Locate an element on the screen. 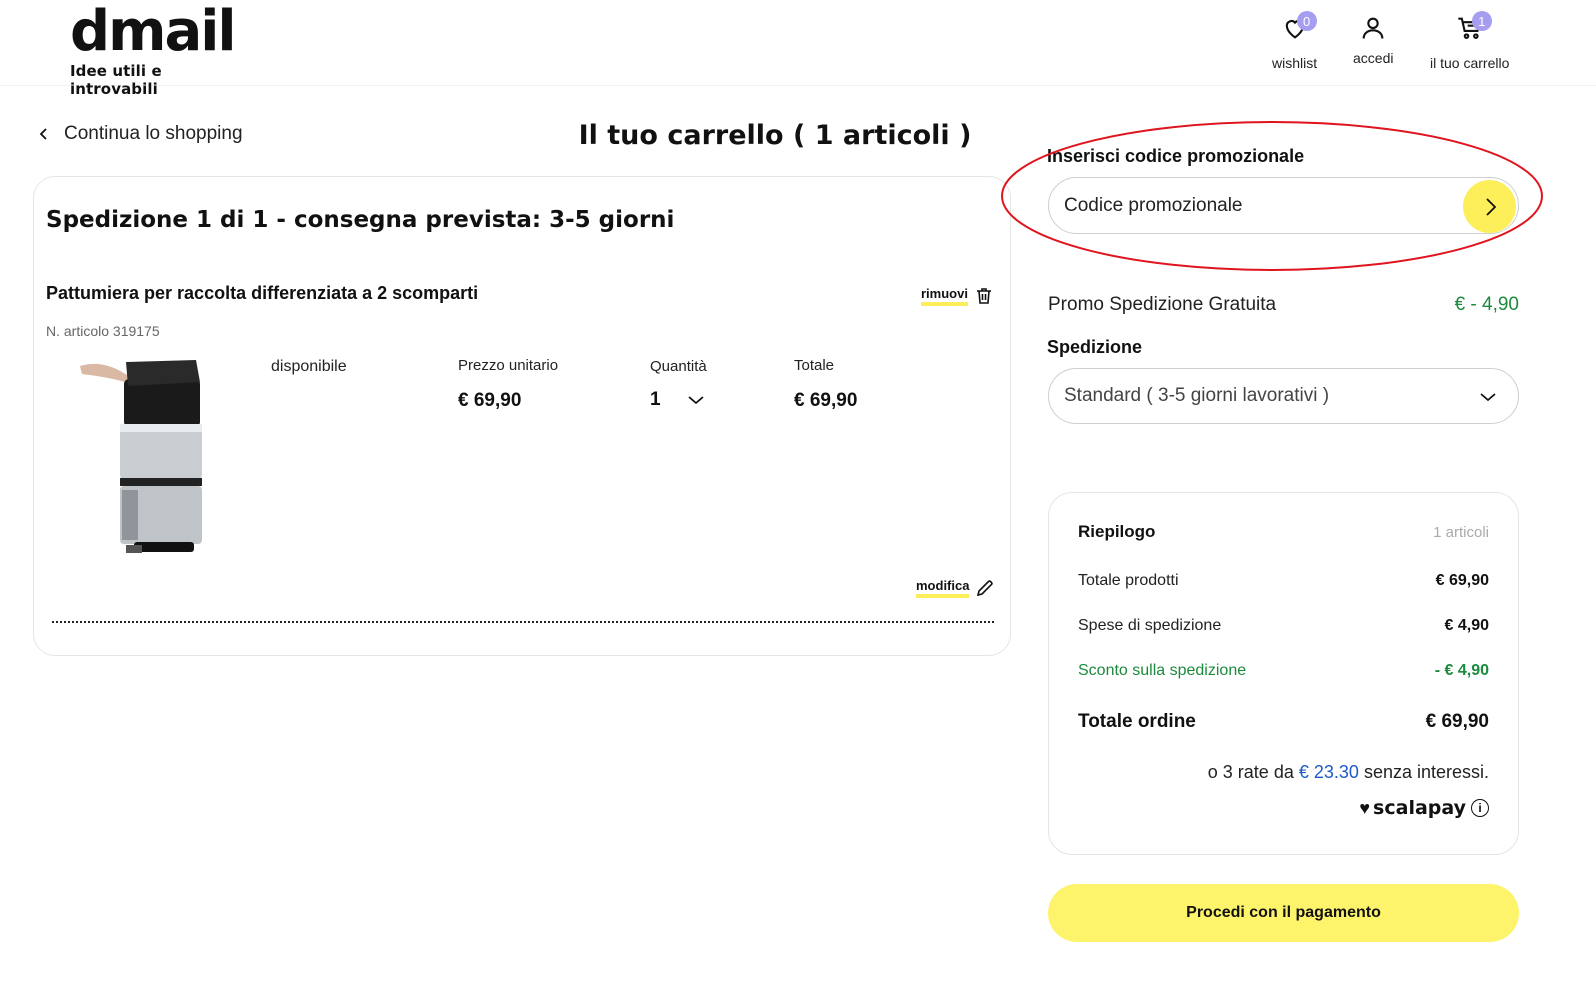  summary-row: Spese di spedizione € 4,90 is located at coordinates (1283, 626).